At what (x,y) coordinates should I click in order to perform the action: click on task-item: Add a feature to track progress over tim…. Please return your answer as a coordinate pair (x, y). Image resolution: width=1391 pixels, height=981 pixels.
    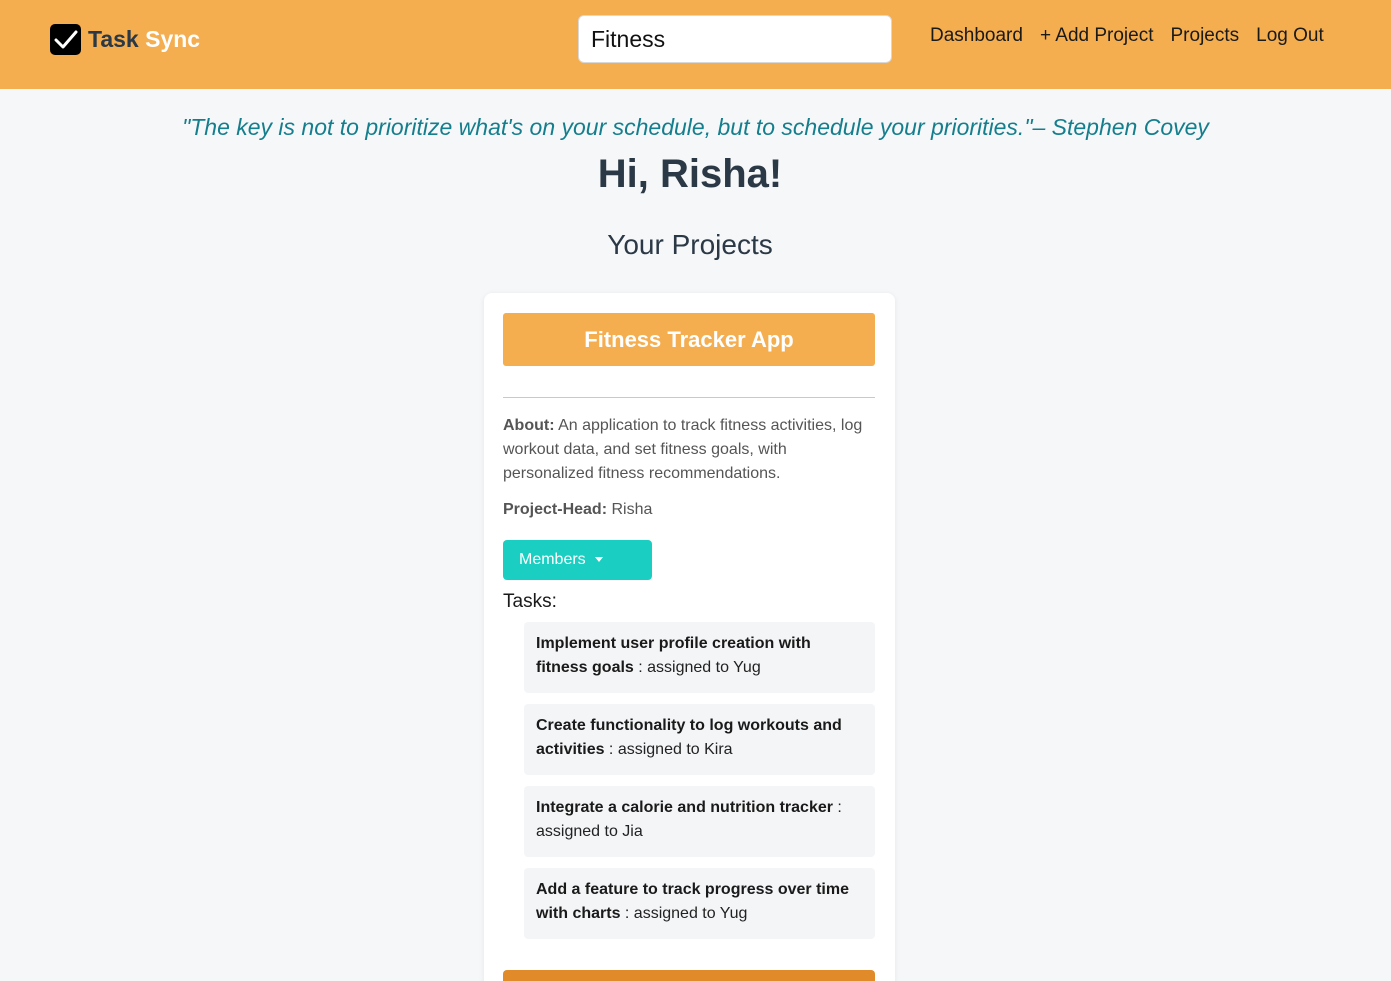
    Looking at the image, I should click on (699, 903).